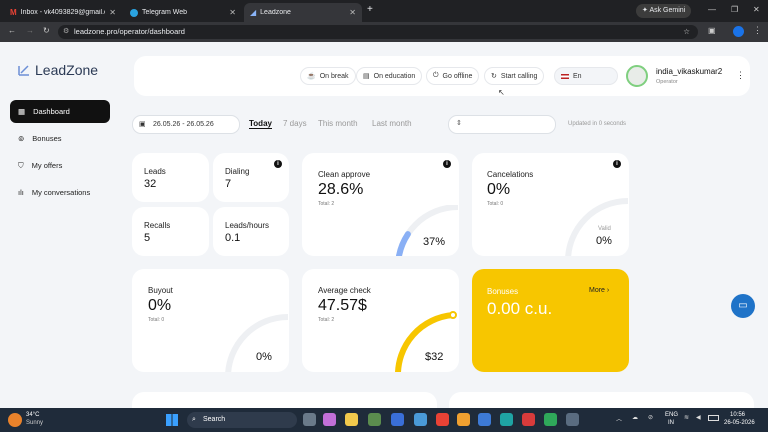  I want to click on sidebar-item-offers: ⛉ My offers, so click(60, 165).